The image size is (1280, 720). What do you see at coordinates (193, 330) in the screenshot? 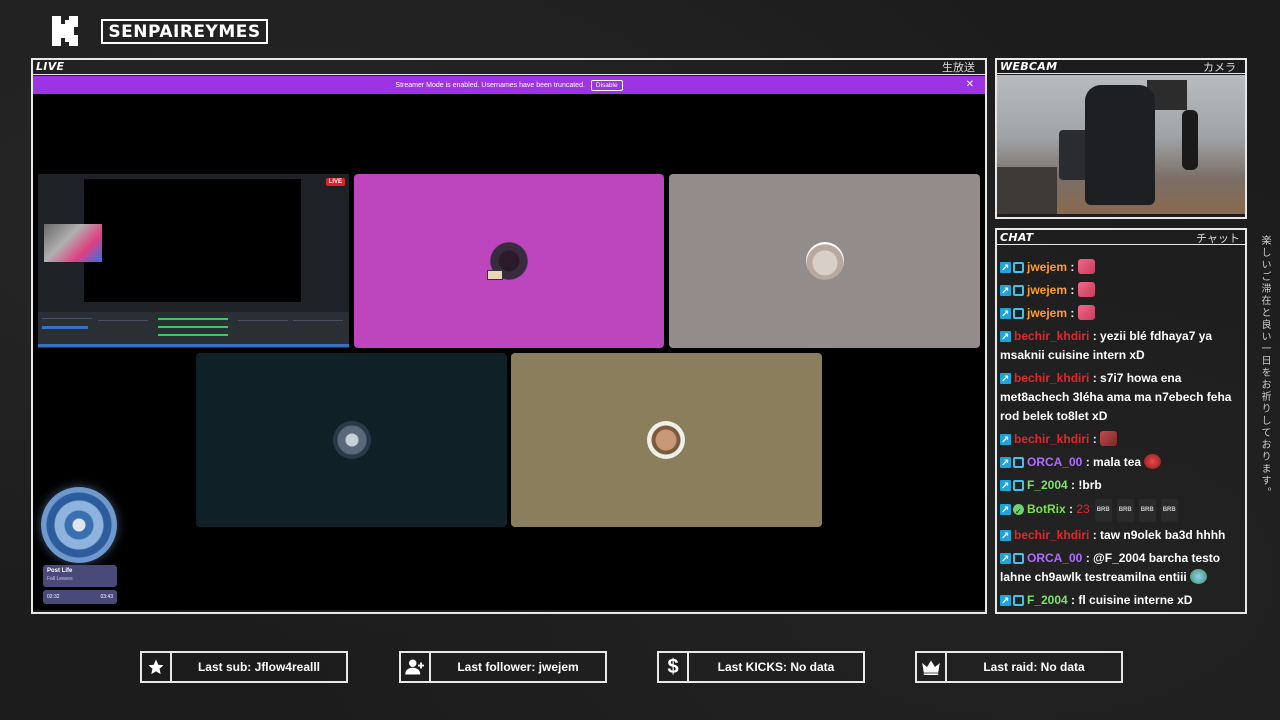
I see `obs-docks` at bounding box center [193, 330].